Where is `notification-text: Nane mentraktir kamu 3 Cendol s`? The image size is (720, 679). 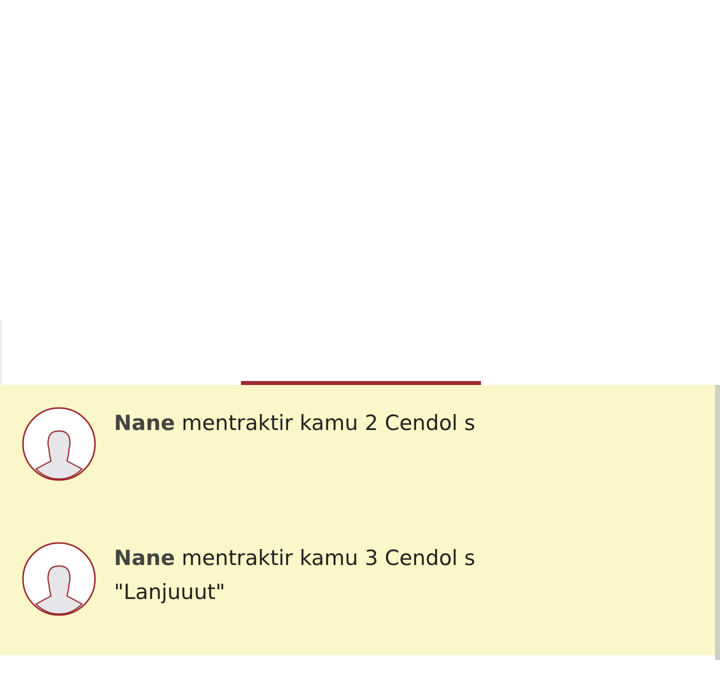
notification-text: Nane mentraktir kamu 3 Cendol s is located at coordinates (295, 558).